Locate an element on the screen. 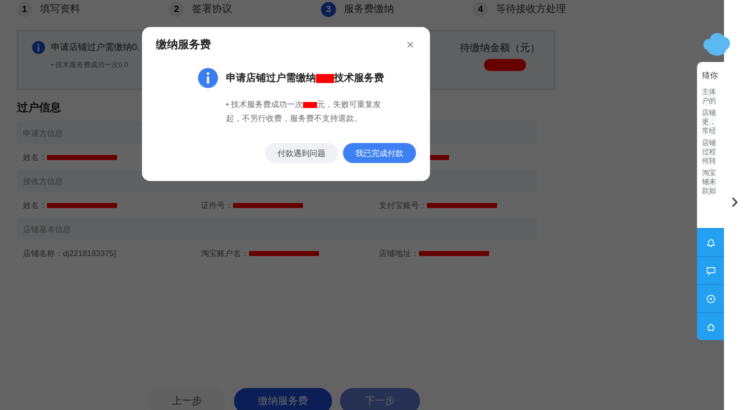  home-icon is located at coordinates (711, 327).